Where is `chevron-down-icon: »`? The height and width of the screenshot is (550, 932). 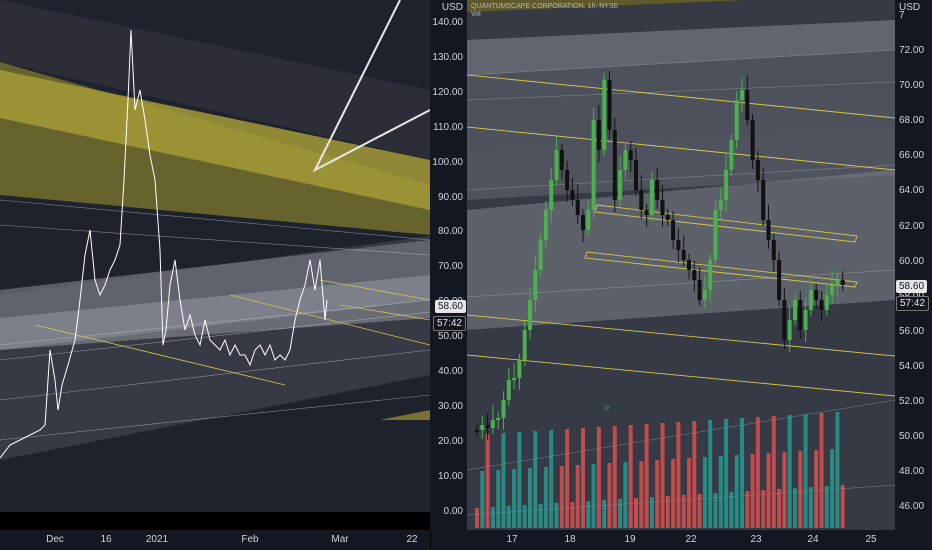 chevron-down-icon: » is located at coordinates (607, 407).